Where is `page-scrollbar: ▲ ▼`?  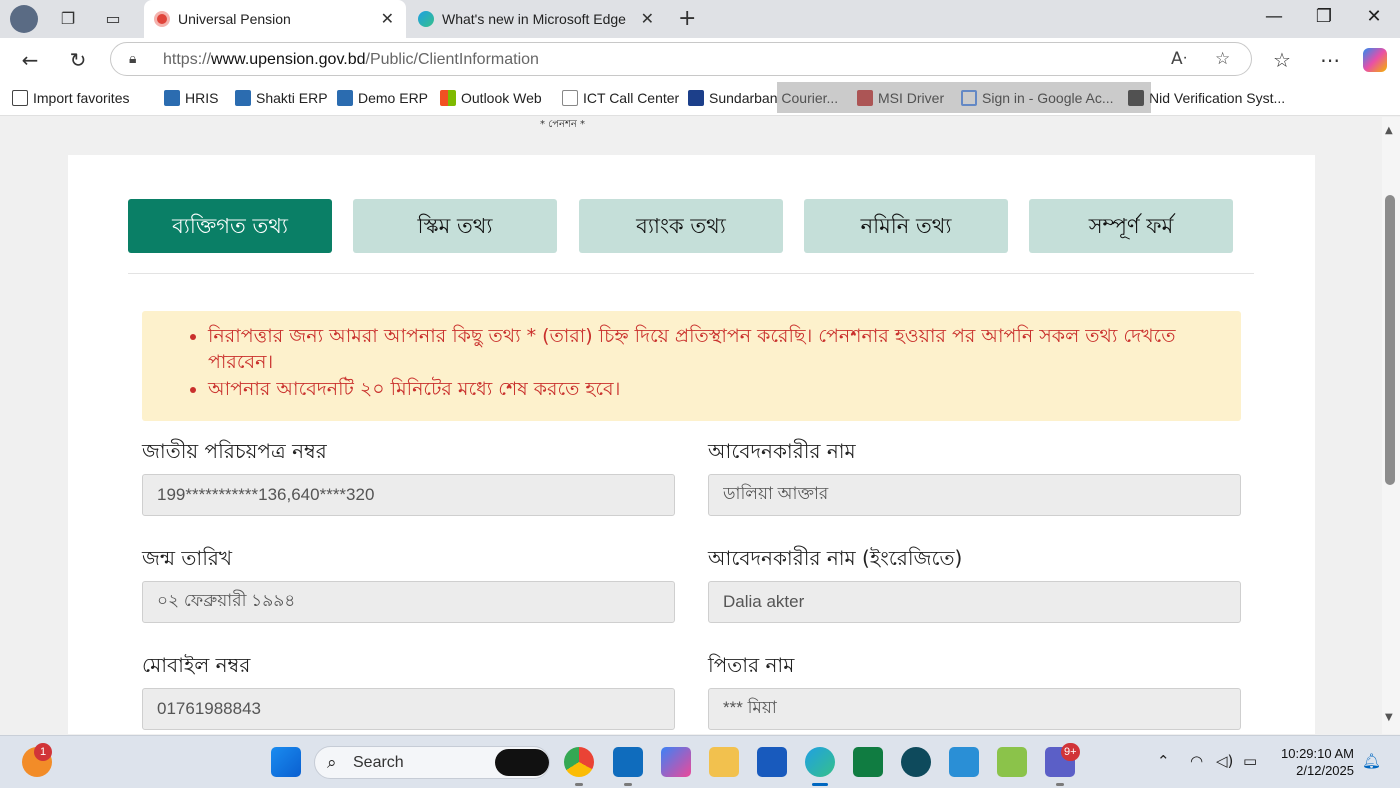 page-scrollbar: ▲ ▼ is located at coordinates (1391, 425).